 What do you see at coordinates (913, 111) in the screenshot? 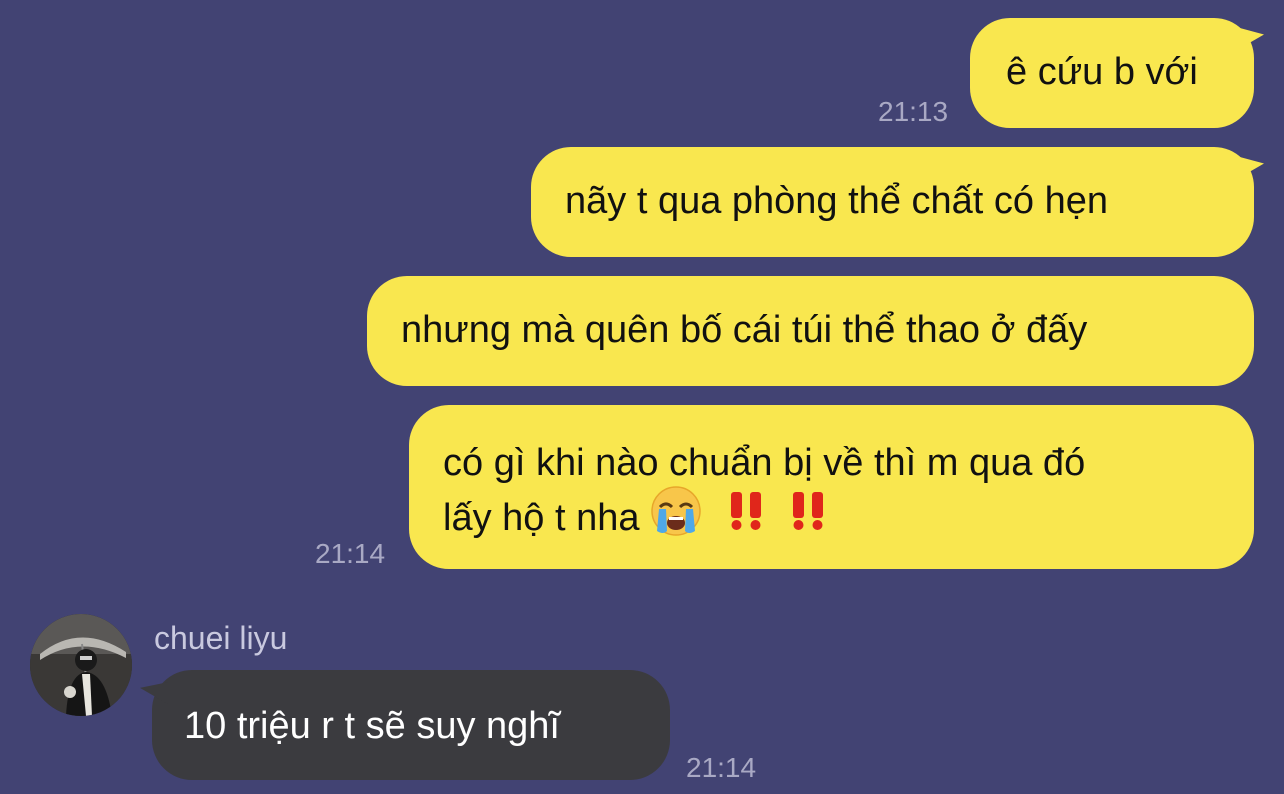
I see `message-timestamp: 21:13` at bounding box center [913, 111].